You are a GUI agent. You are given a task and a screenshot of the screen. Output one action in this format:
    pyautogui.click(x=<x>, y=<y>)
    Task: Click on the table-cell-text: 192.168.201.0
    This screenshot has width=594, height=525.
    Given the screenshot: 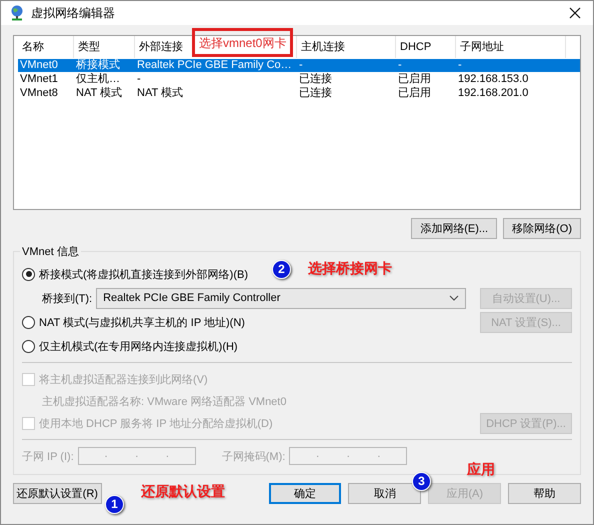 What is the action you would take?
    pyautogui.click(x=493, y=93)
    